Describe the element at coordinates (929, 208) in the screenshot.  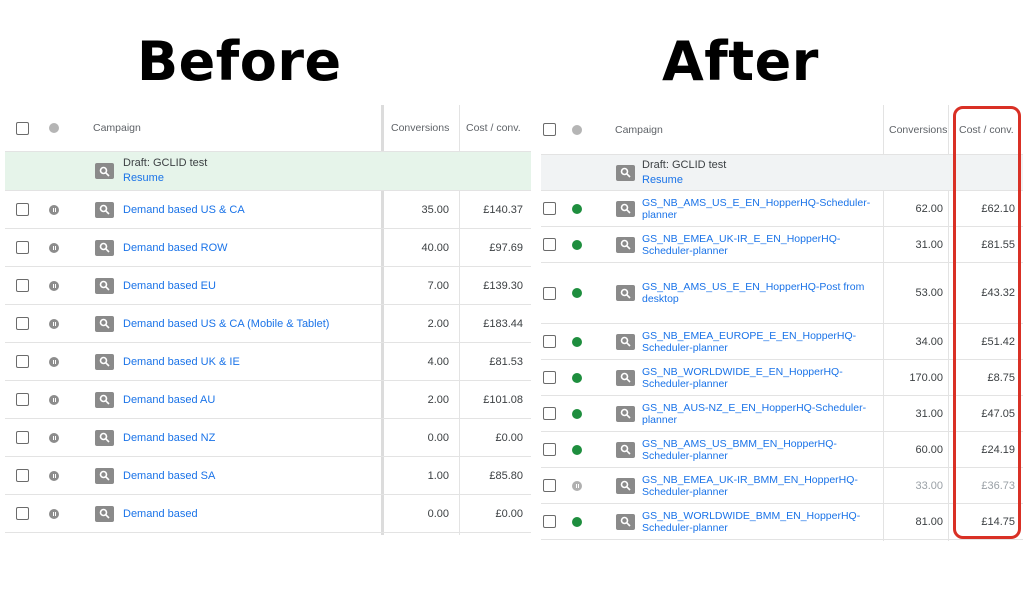
I see `conversions-value: 62.00` at that location.